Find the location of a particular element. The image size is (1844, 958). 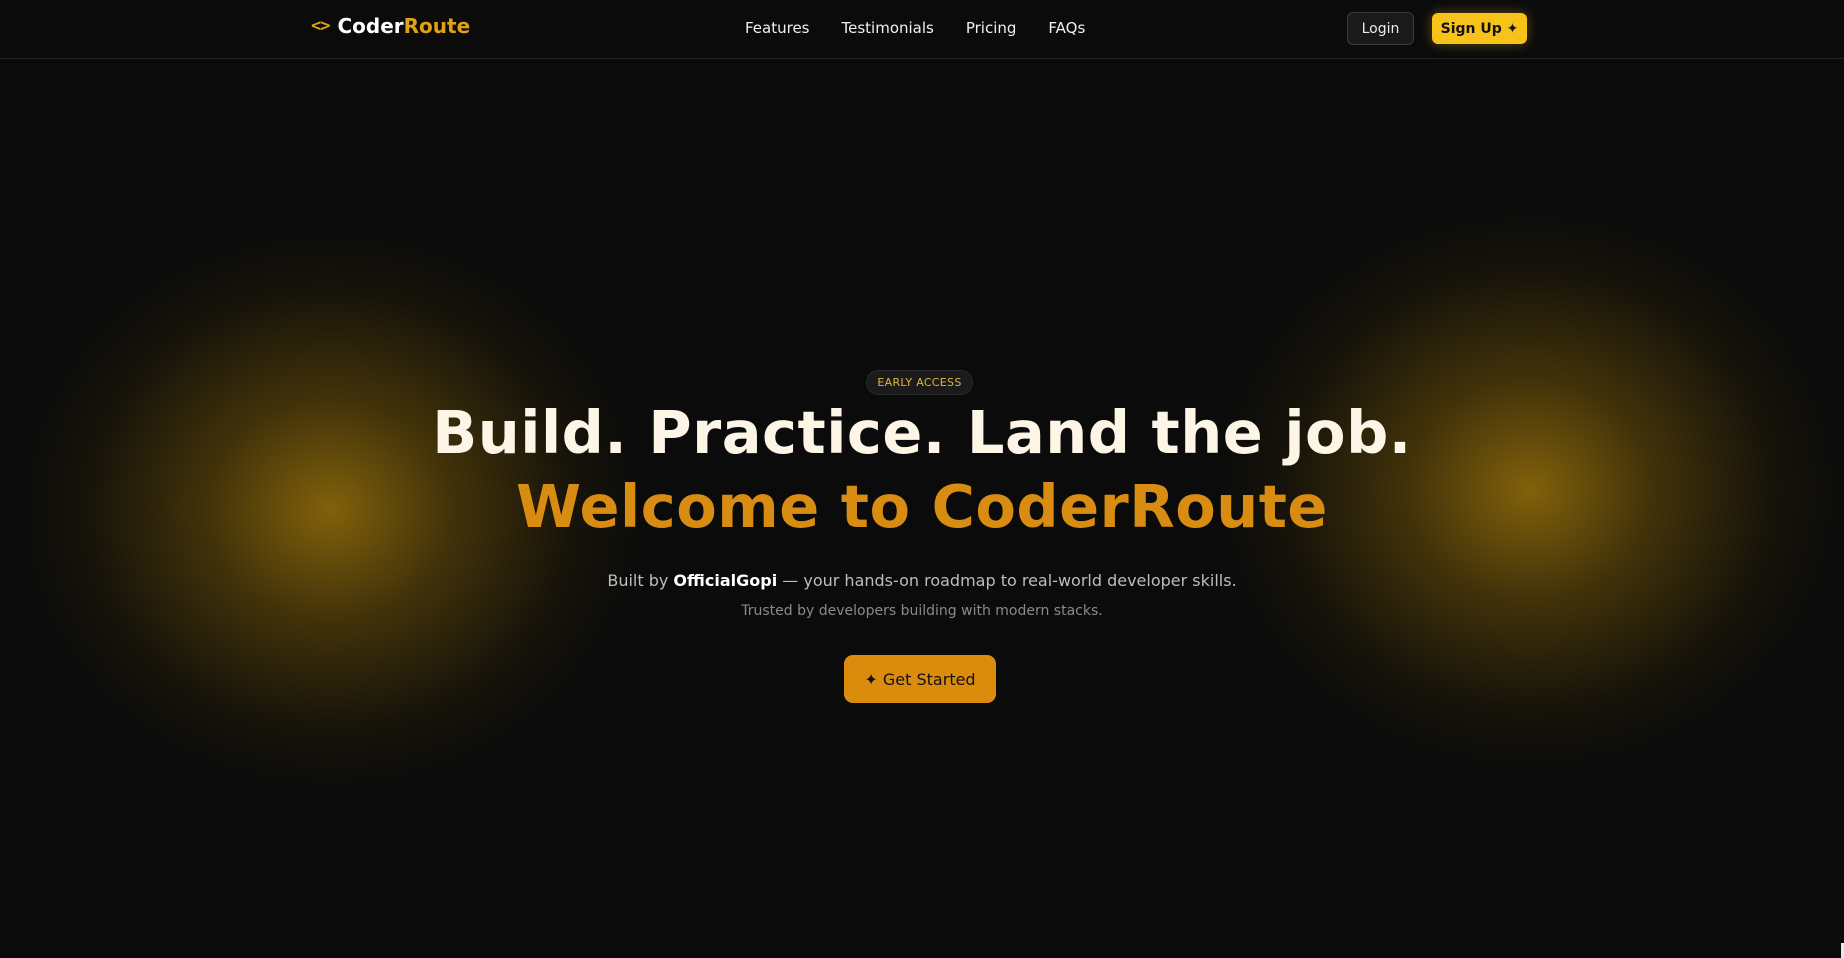

login-button: Login is located at coordinates (1380, 28).